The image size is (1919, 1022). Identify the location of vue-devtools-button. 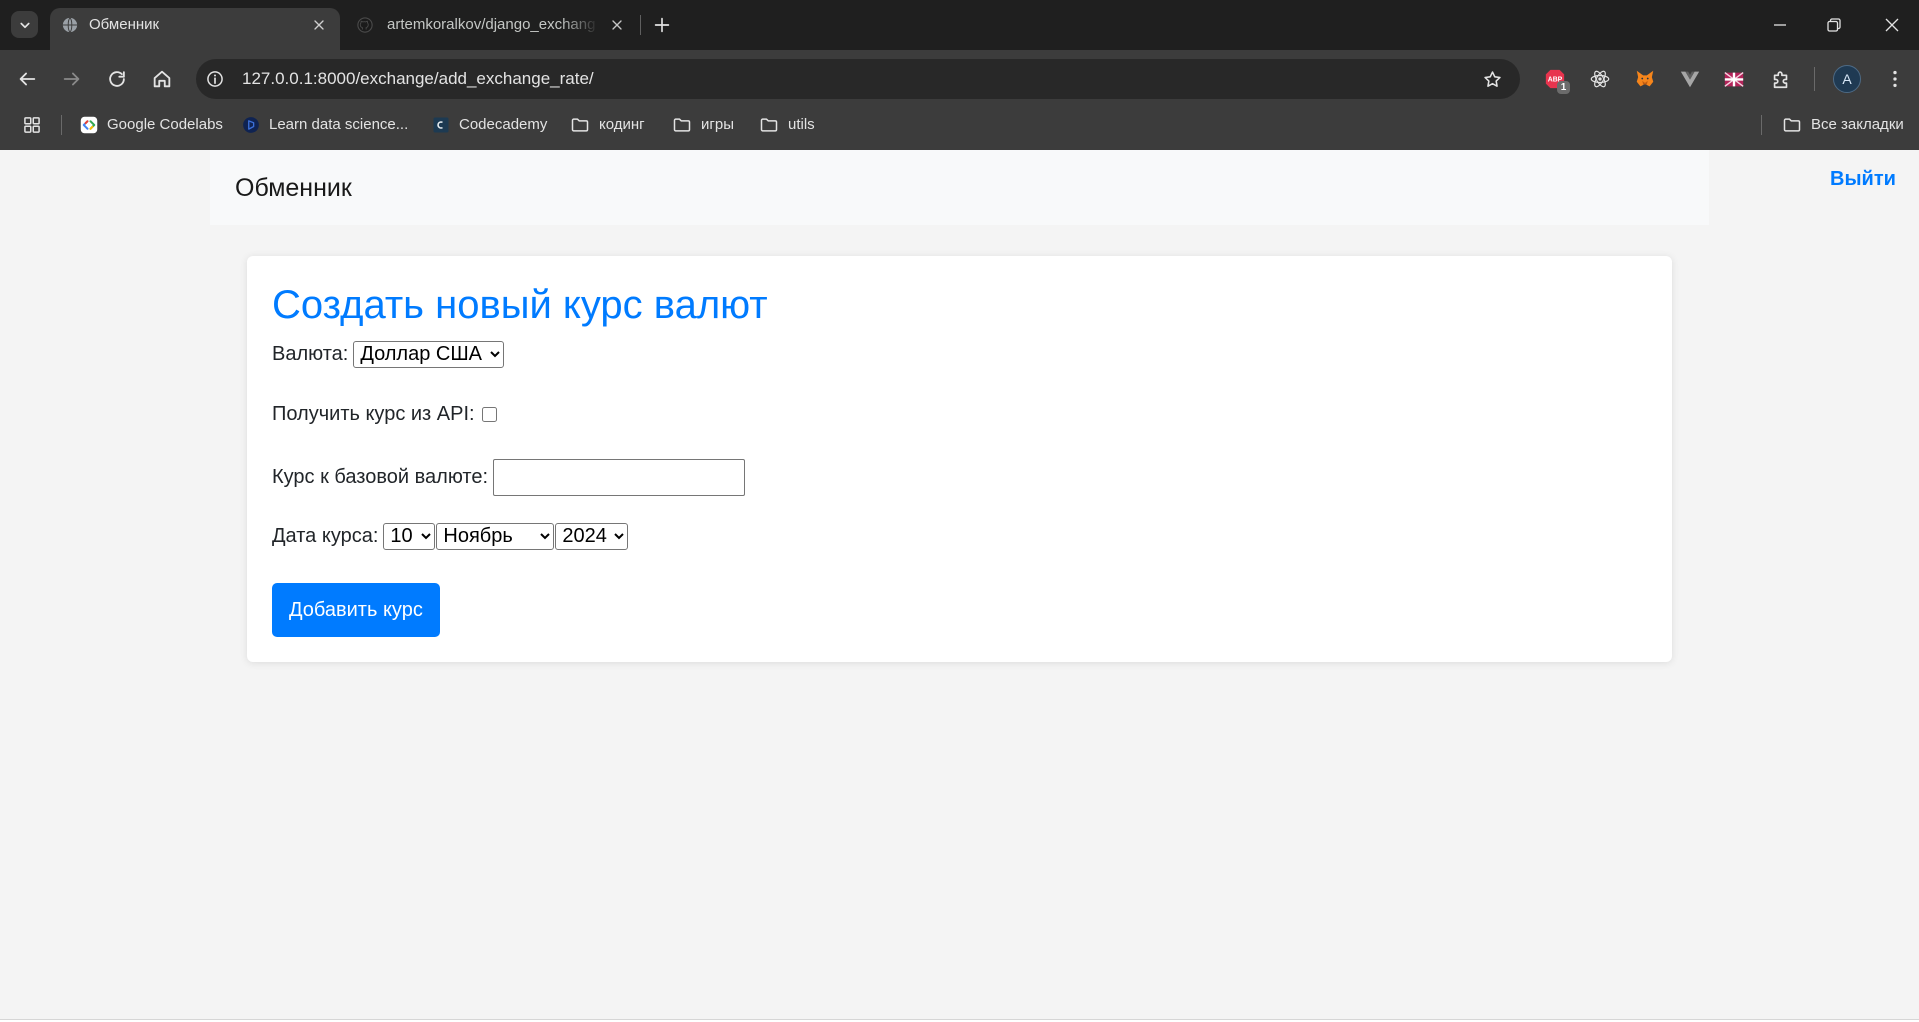
(1690, 79).